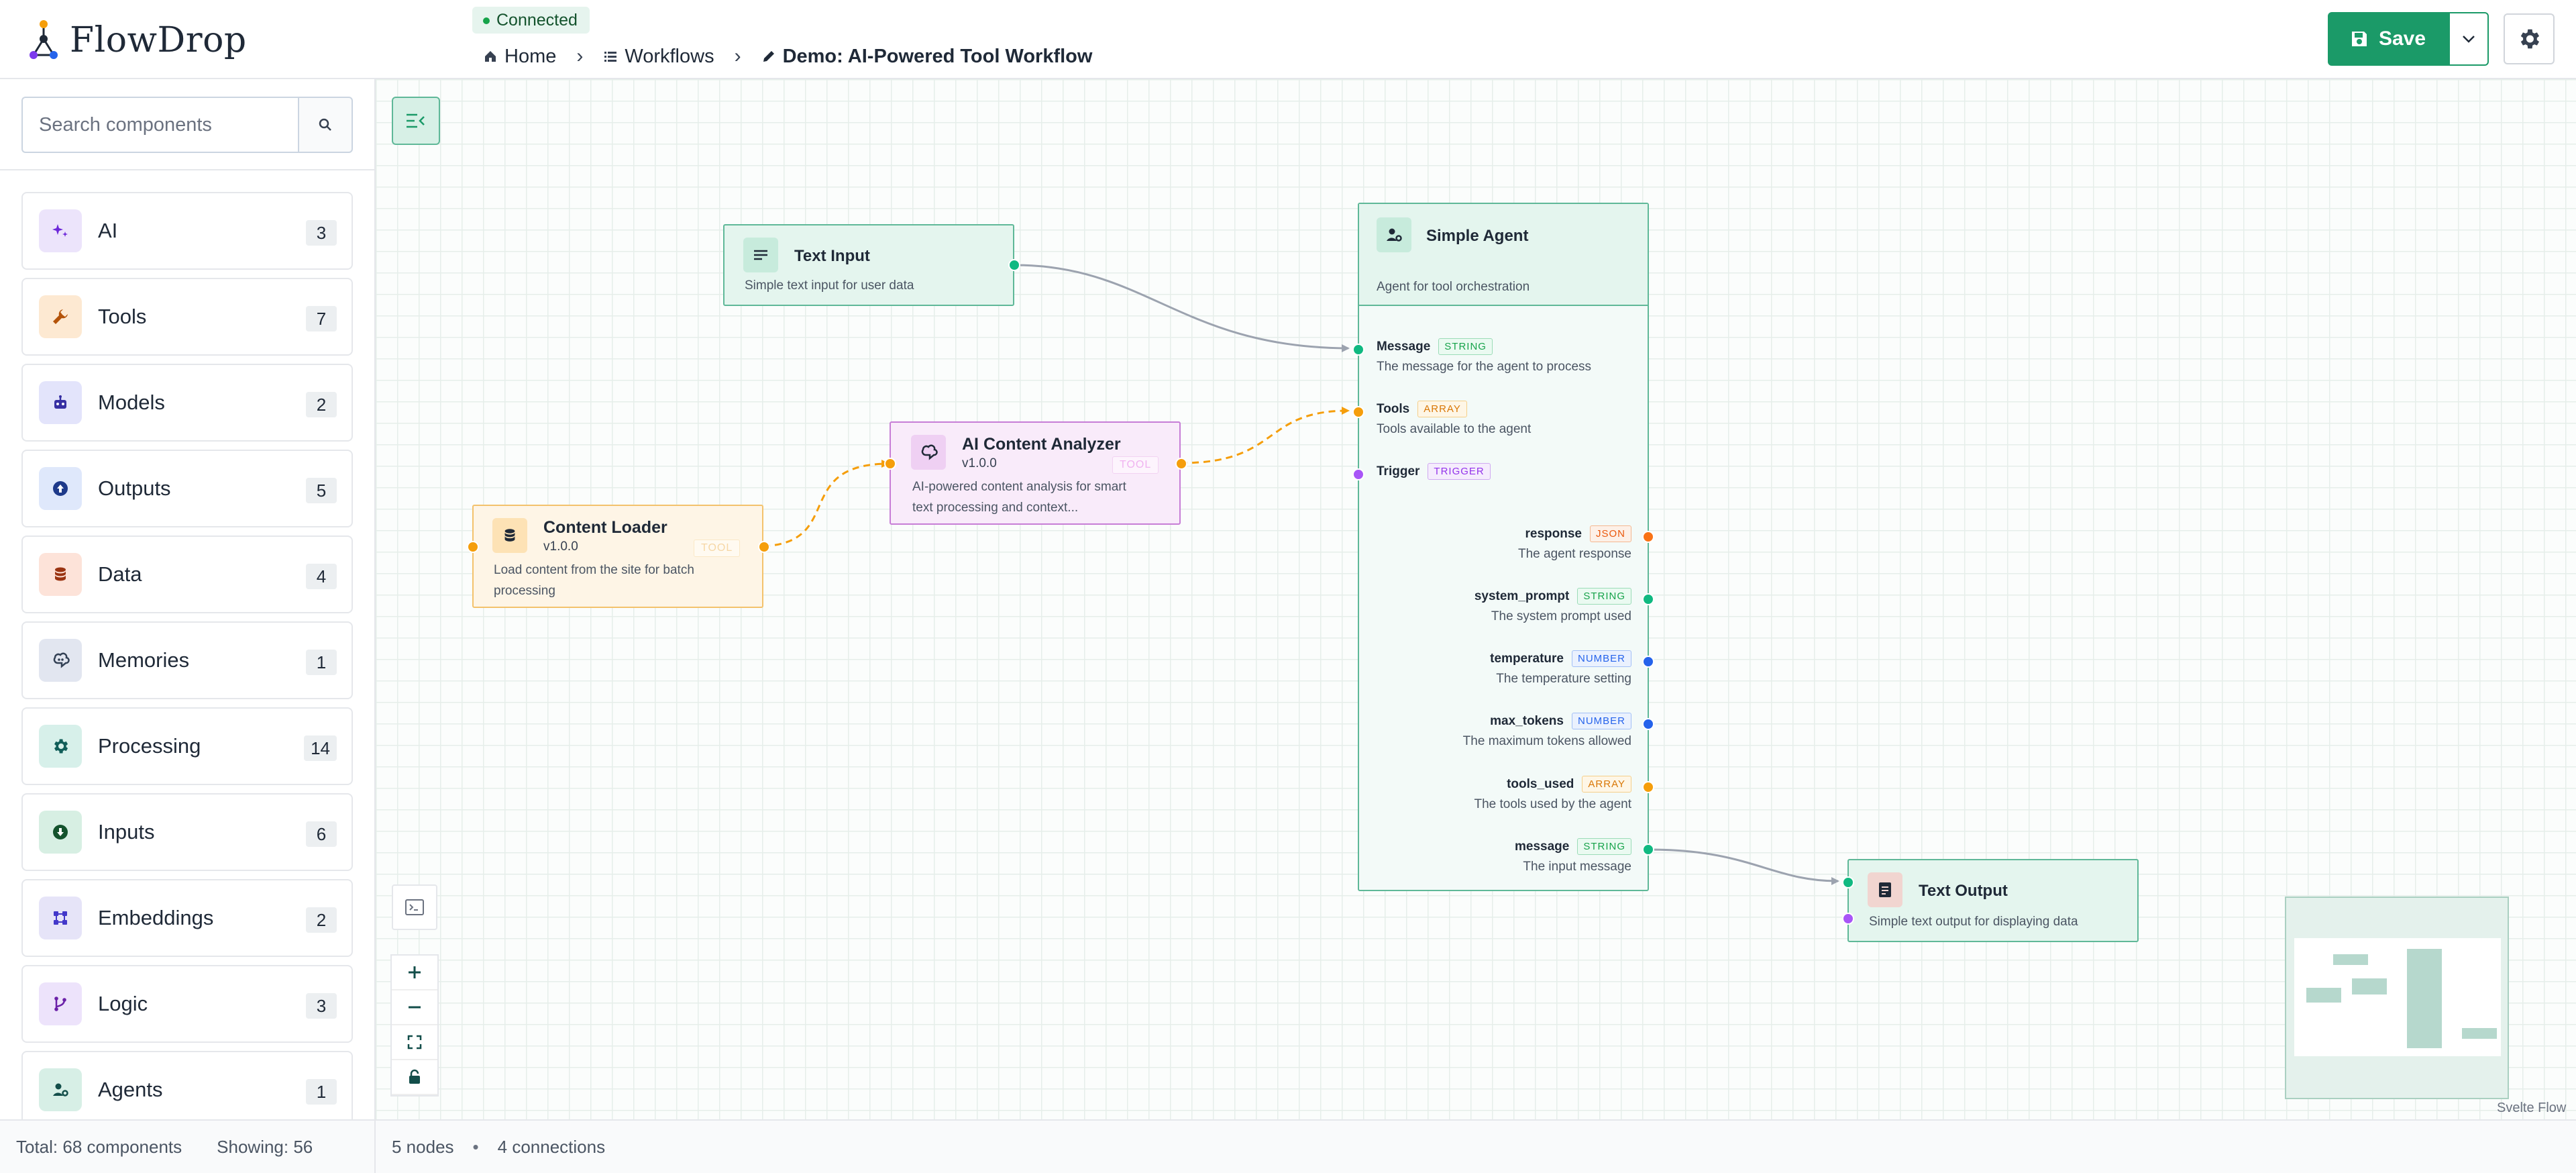 This screenshot has width=2576, height=1173. What do you see at coordinates (926, 57) in the screenshot?
I see `breadcrumb-current-workflow: Demo: AI-Powered Tool Workflow` at bounding box center [926, 57].